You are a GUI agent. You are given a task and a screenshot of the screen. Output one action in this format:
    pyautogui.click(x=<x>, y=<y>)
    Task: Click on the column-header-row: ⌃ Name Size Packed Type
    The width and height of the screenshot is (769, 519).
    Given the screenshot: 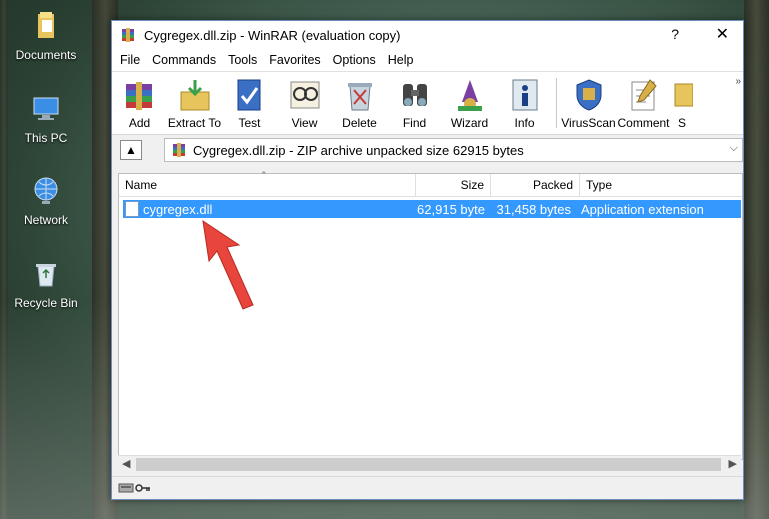 What is the action you would take?
    pyautogui.click(x=430, y=183)
    